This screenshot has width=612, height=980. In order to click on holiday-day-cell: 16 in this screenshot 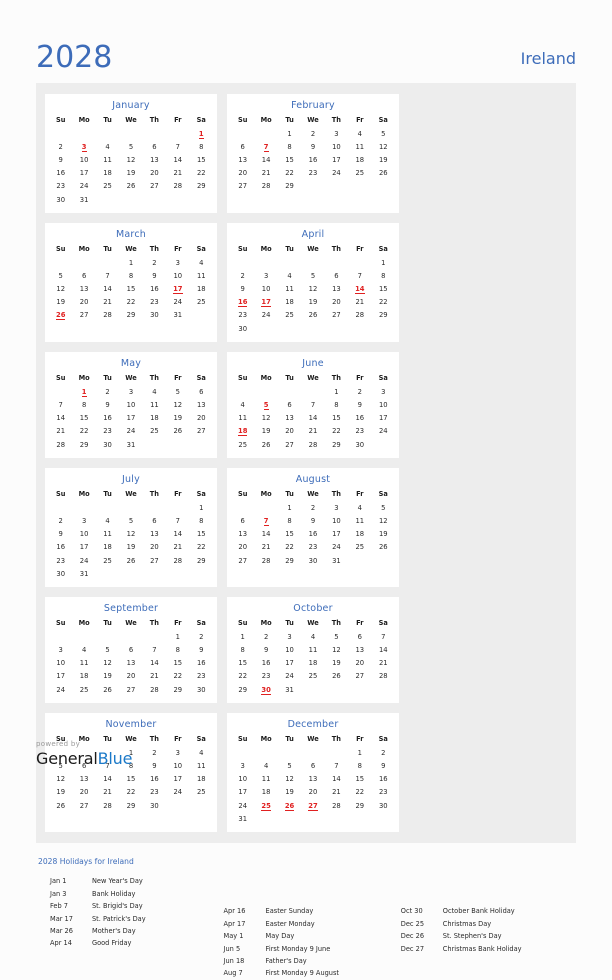, I will do `click(242, 302)`.